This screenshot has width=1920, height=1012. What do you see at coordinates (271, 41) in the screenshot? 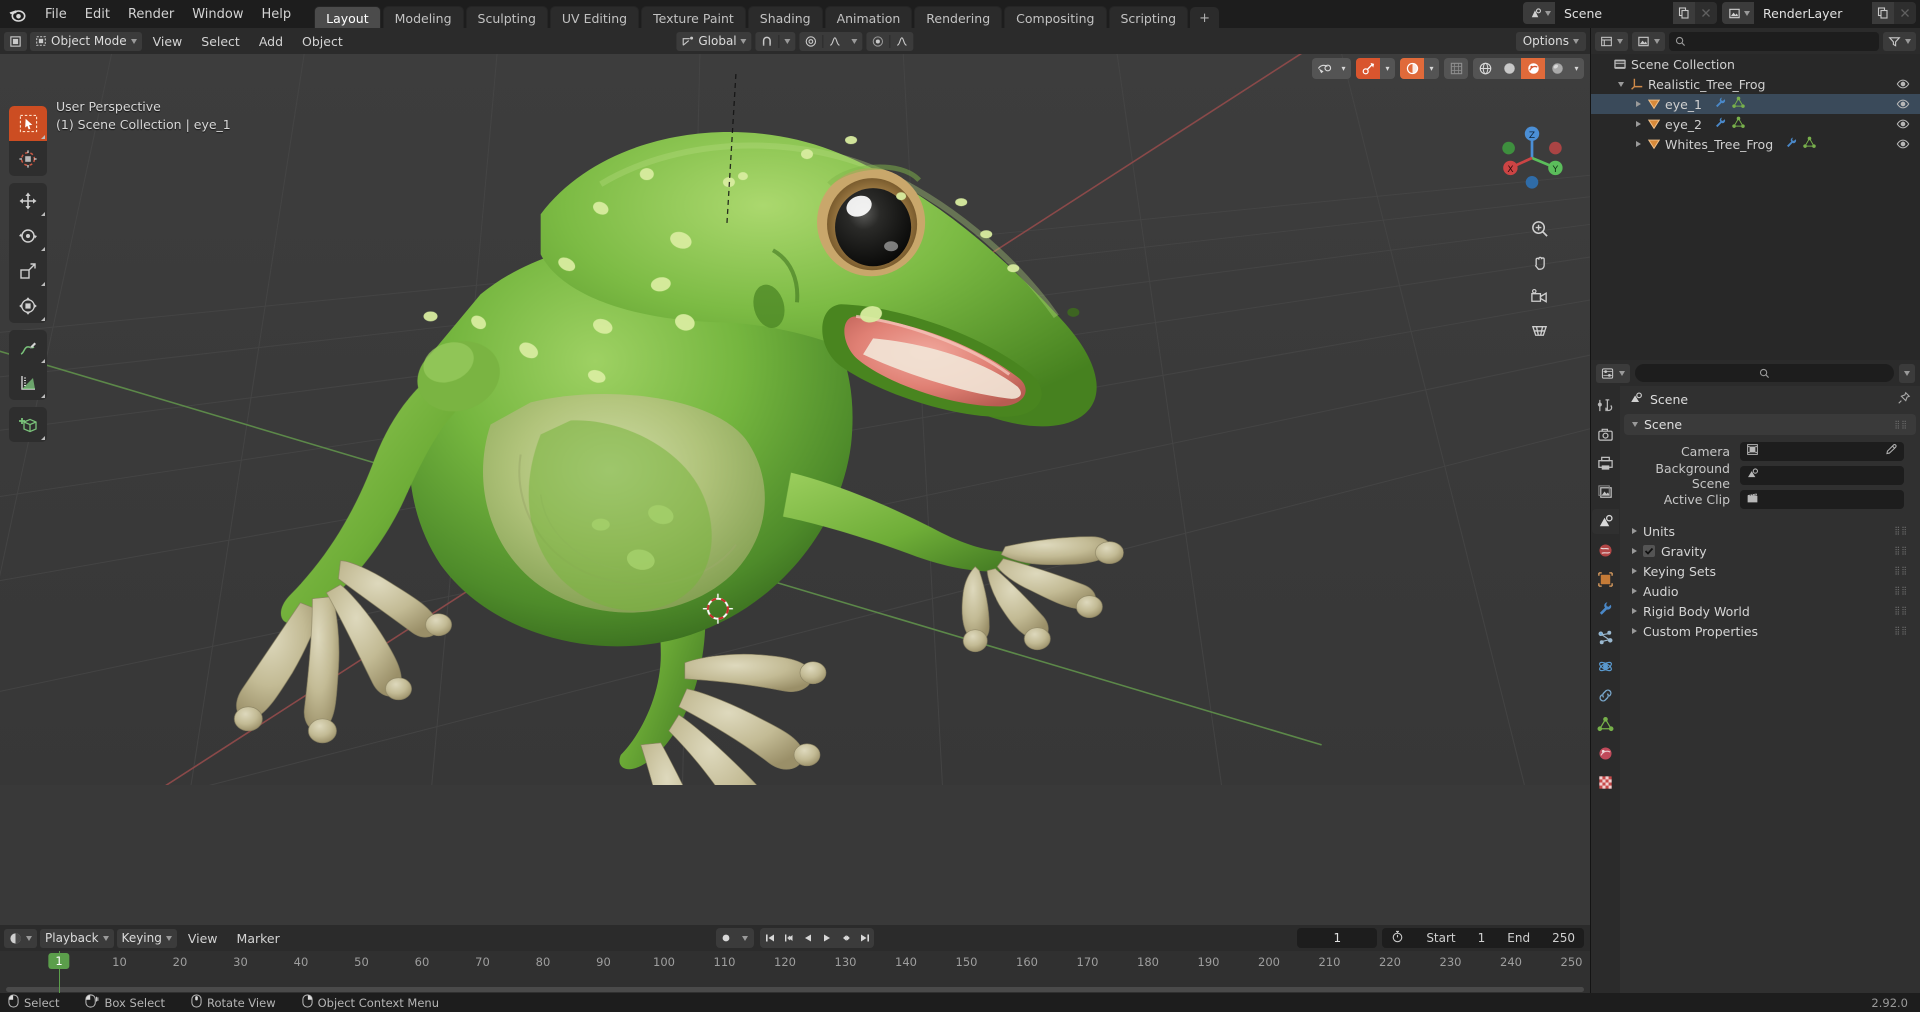
I see `viewport-menu-add: Add` at bounding box center [271, 41].